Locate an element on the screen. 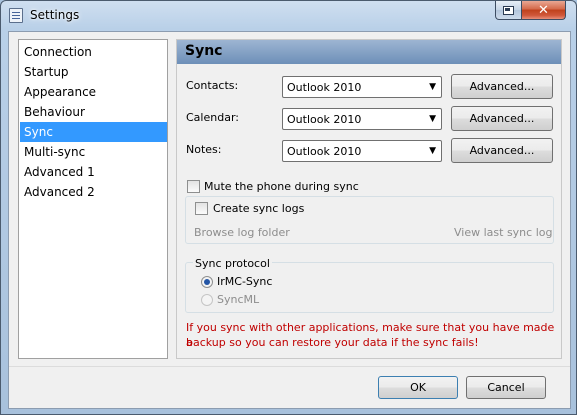 The height and width of the screenshot is (415, 577). view-last-sync-log-link: View last sync log is located at coordinates (503, 232).